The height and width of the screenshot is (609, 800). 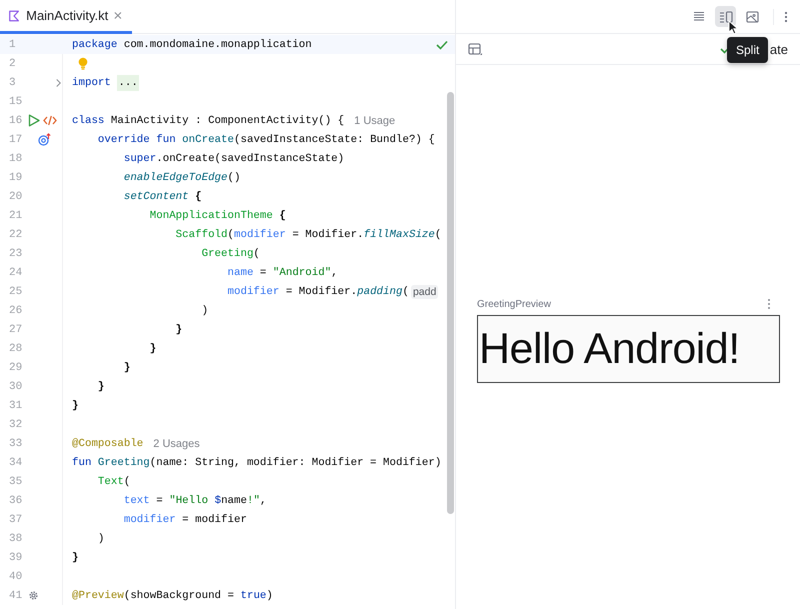 I want to click on code-line: fun Greeting(name: String, modifier: Modifier = Modifier), so click(x=257, y=462).